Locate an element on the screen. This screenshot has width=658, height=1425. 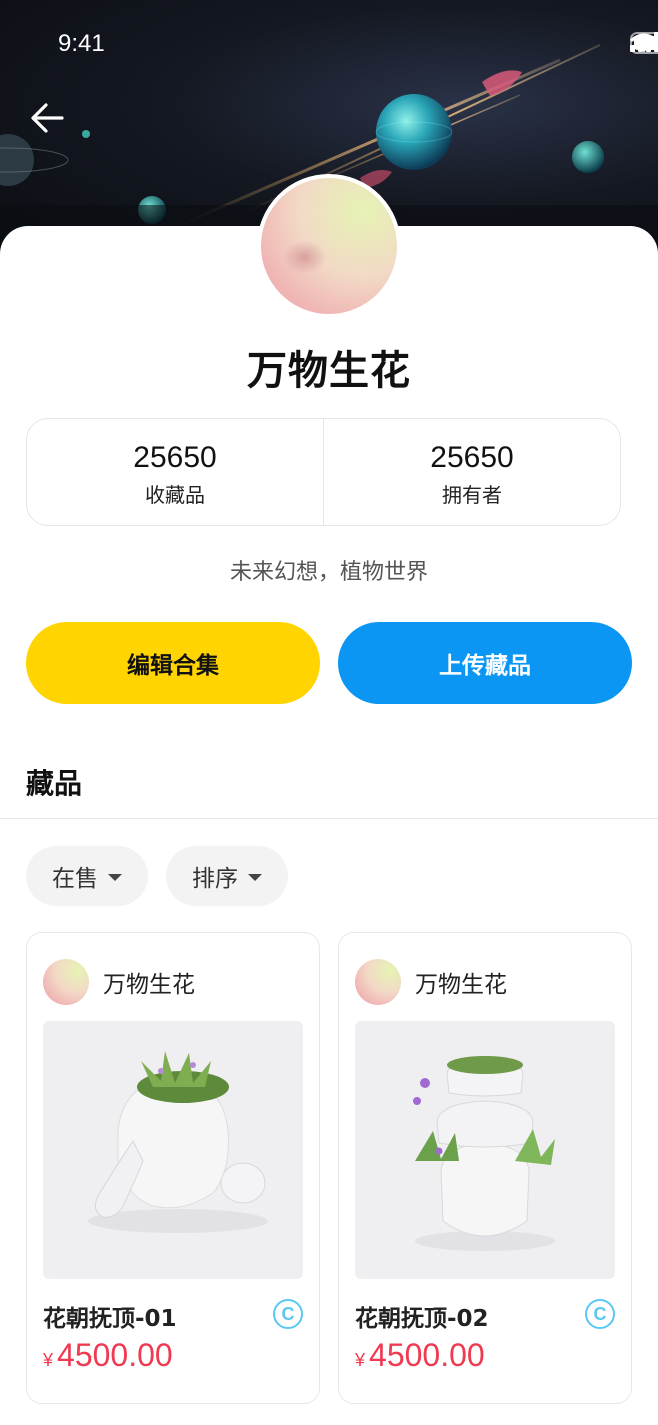
stat-items-label: 收藏品 is located at coordinates (175, 495).